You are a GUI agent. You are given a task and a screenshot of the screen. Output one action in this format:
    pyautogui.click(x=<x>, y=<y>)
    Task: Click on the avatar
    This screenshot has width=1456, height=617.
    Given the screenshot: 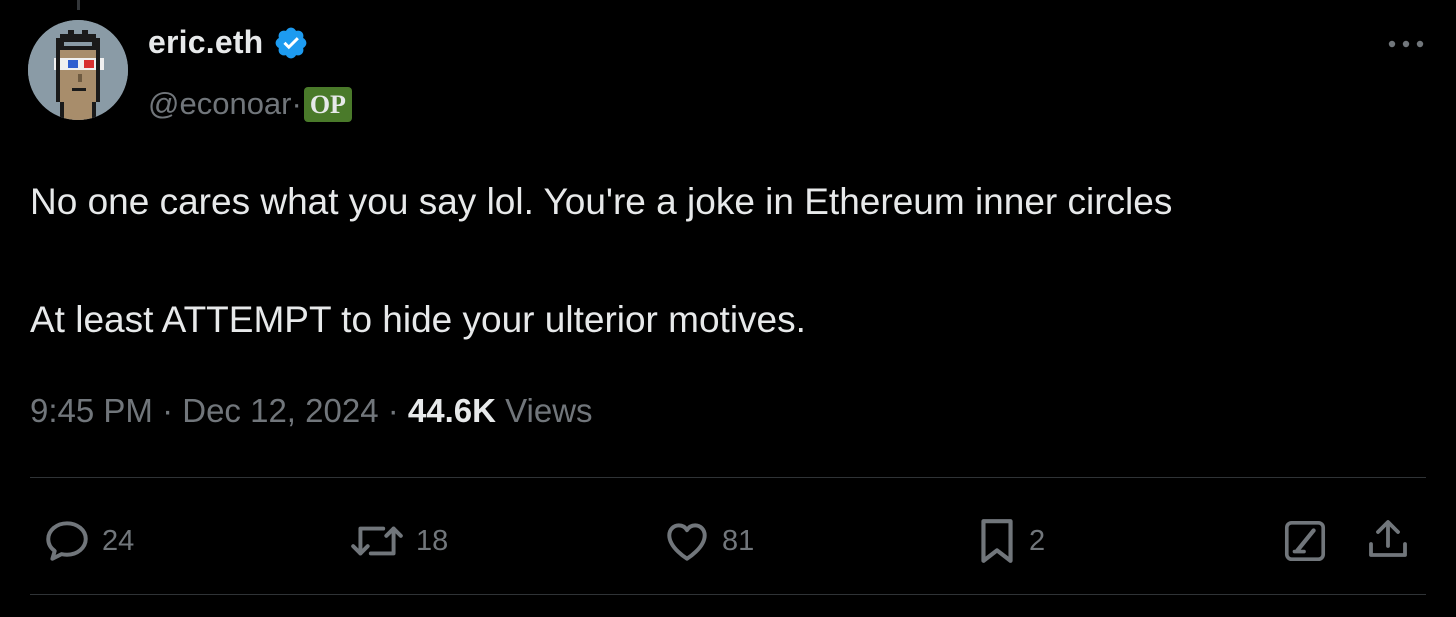 What is the action you would take?
    pyautogui.click(x=78, y=70)
    